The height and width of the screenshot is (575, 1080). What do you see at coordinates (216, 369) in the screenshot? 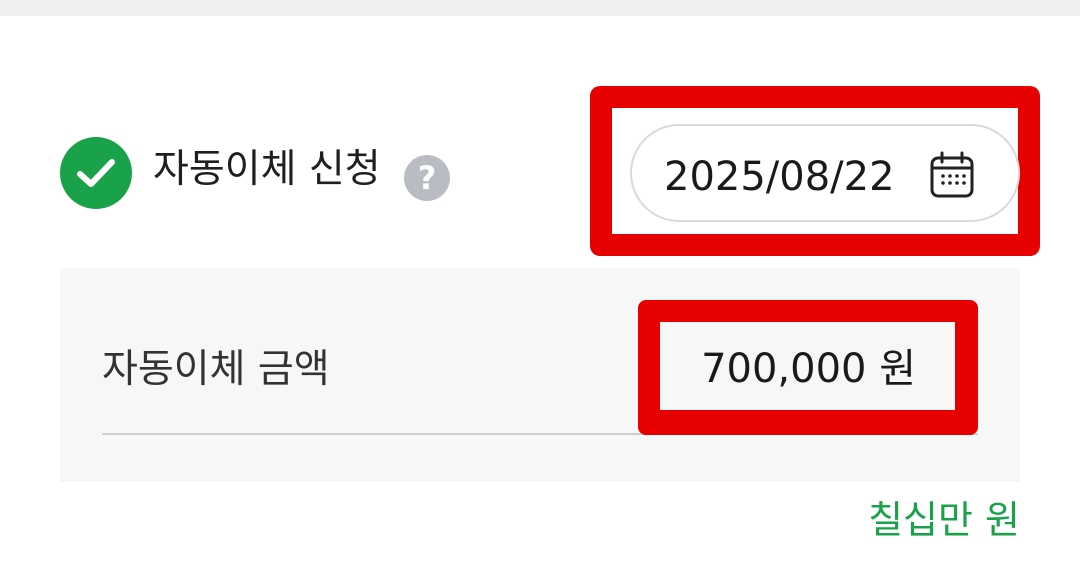
I see `amount-label: 자동이체 금액` at bounding box center [216, 369].